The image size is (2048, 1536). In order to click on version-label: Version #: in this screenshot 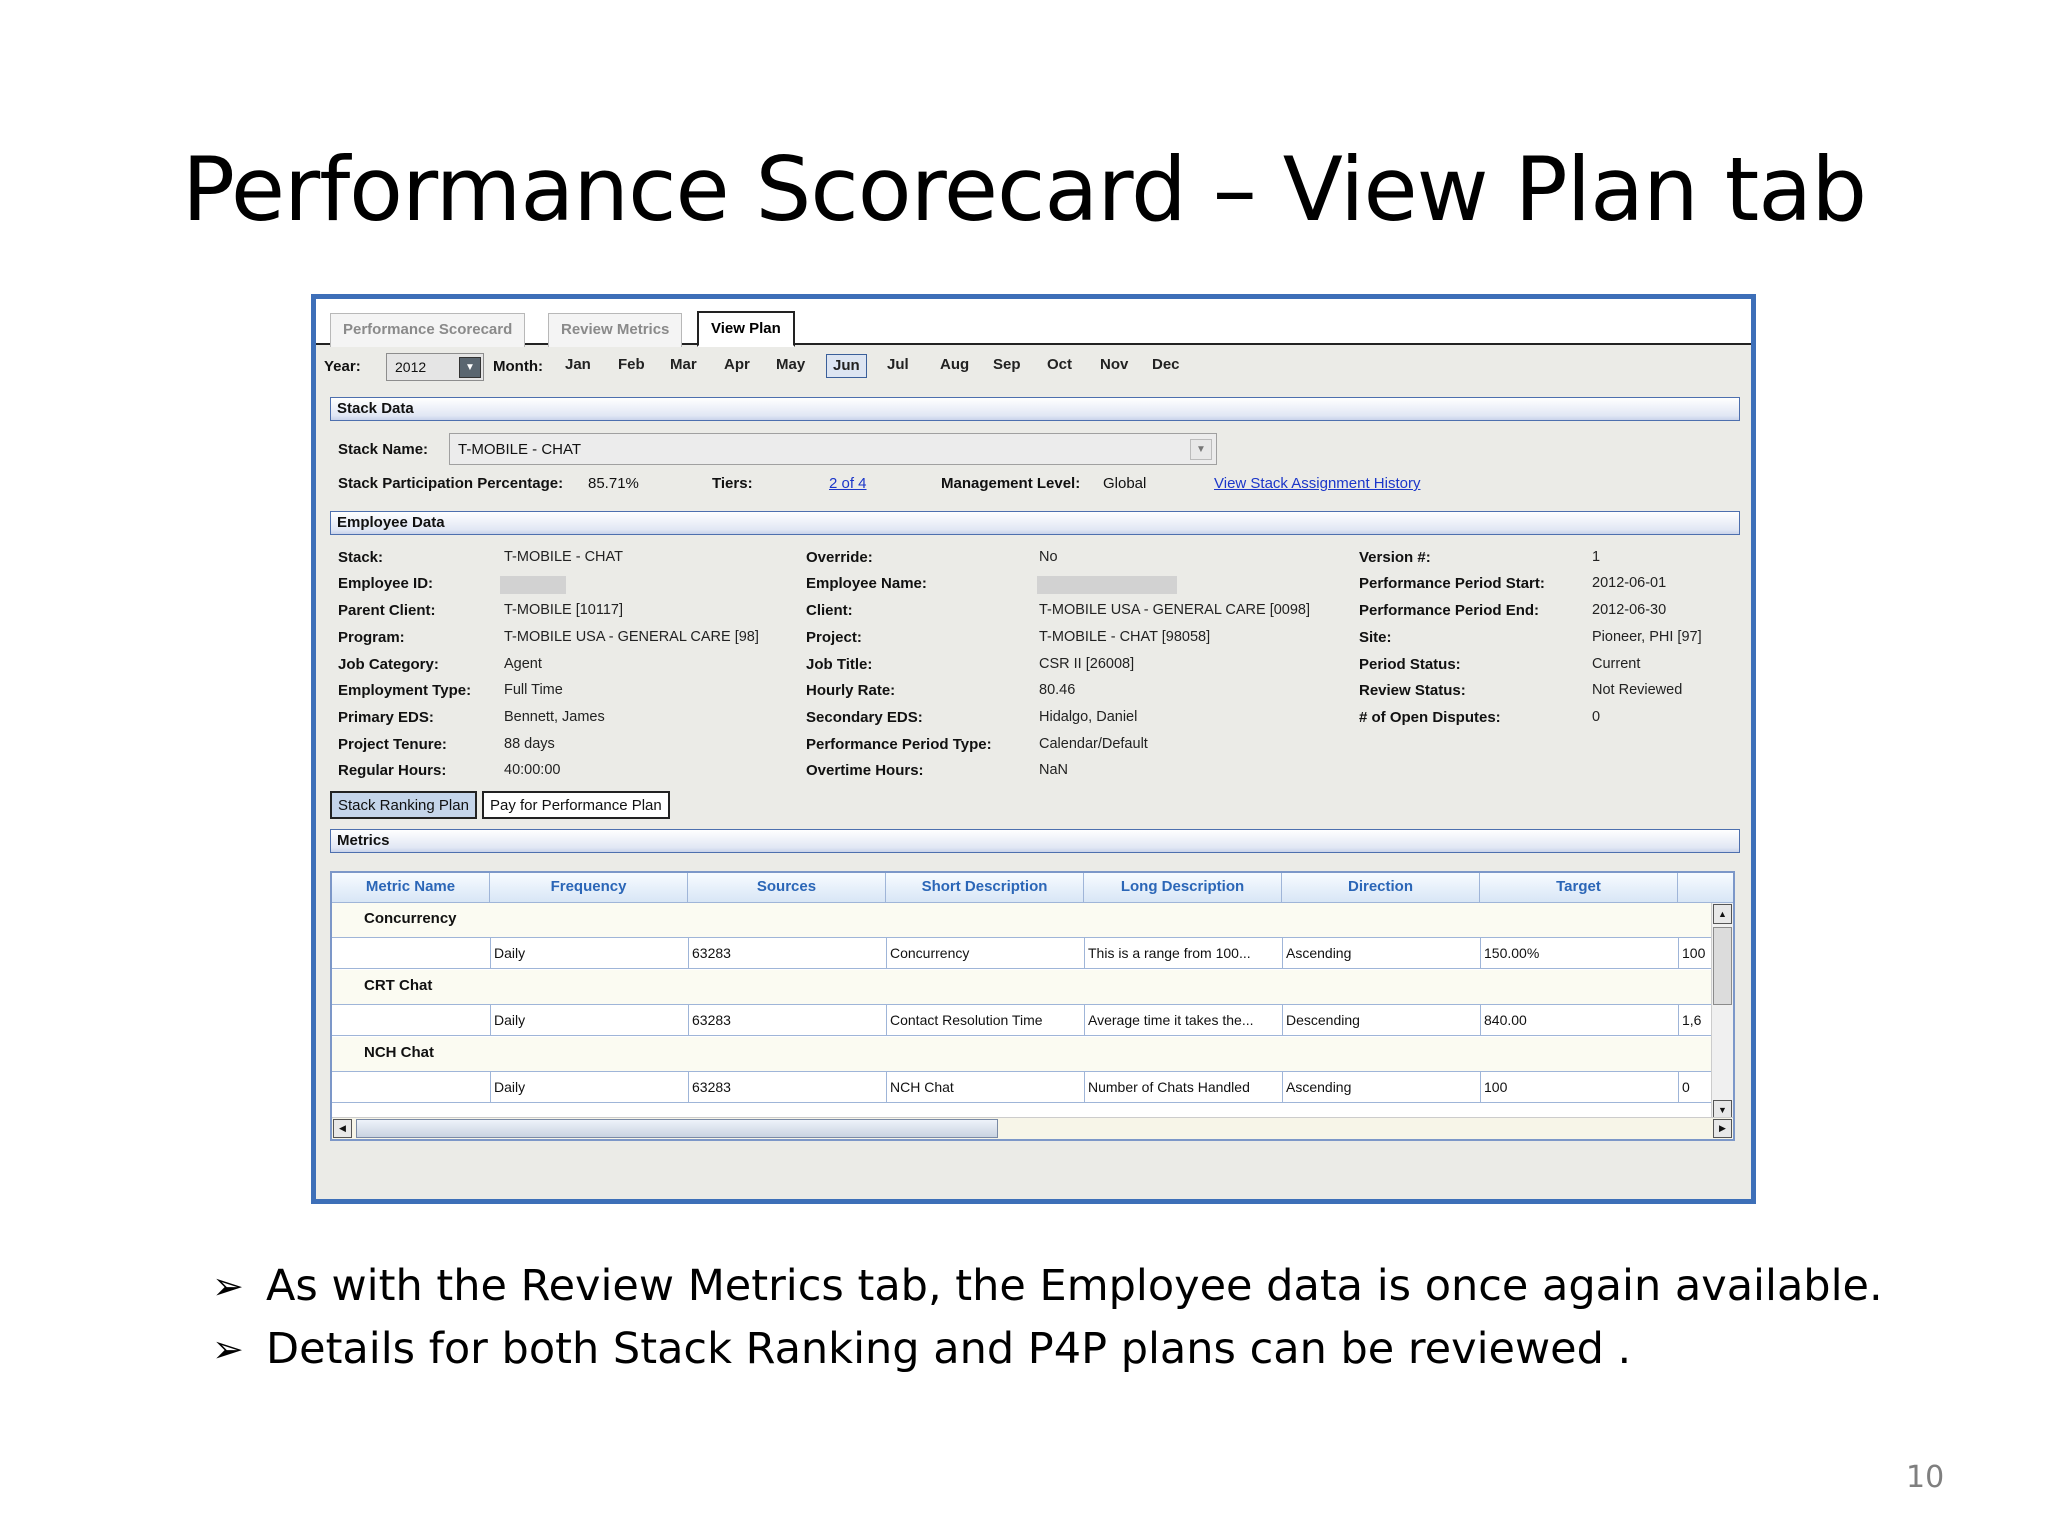, I will do `click(1395, 557)`.